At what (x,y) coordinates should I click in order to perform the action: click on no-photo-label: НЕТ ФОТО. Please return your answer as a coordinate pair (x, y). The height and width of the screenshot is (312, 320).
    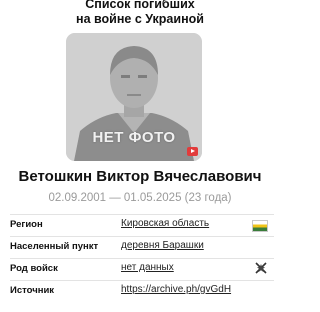
    Looking at the image, I should click on (134, 137).